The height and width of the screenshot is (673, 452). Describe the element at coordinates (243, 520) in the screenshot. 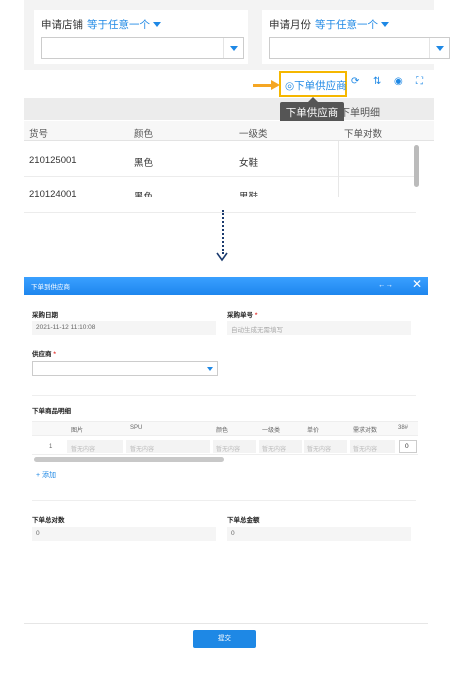

I see `total-amount-label: 下单总金额` at that location.